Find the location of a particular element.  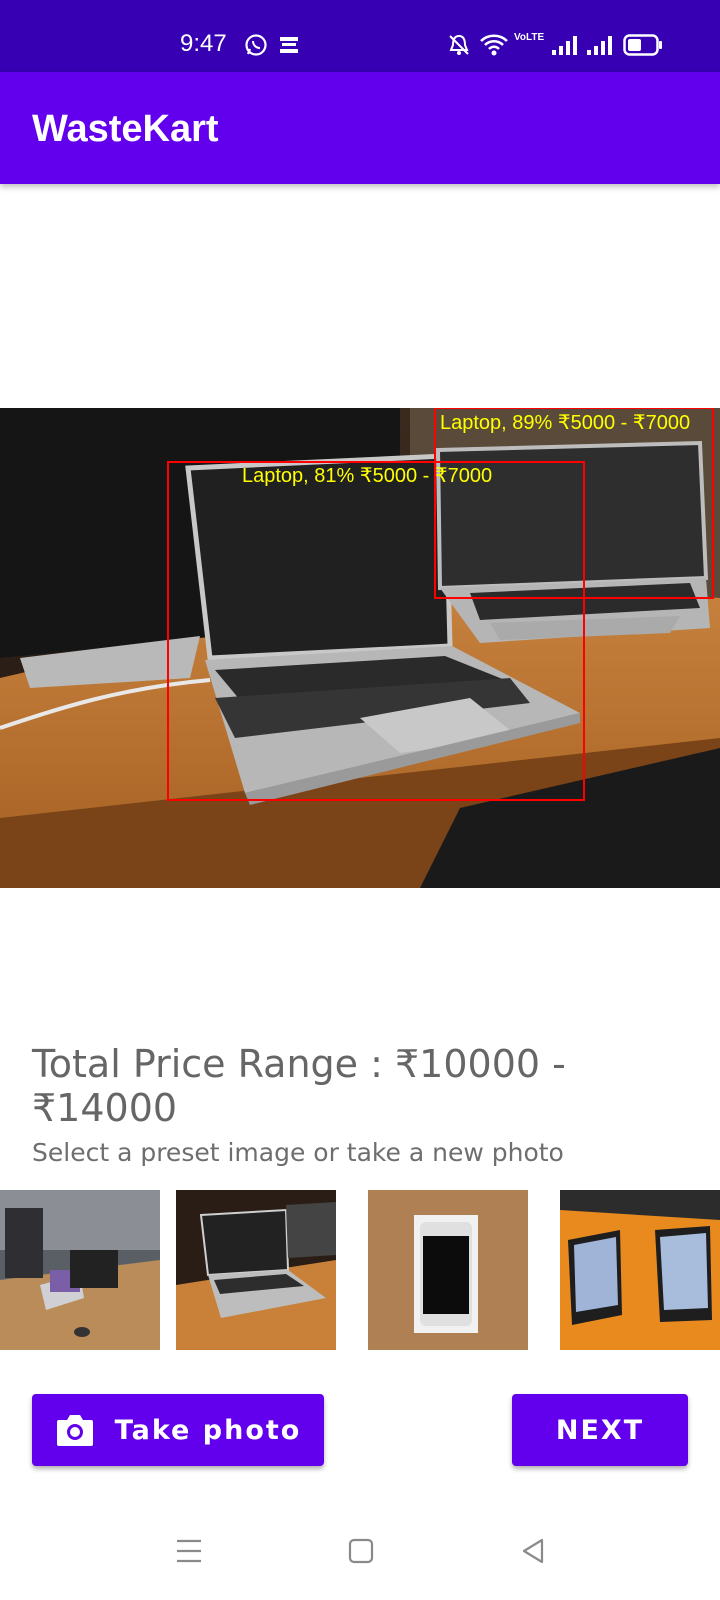

next-button: NEXT is located at coordinates (600, 1430).